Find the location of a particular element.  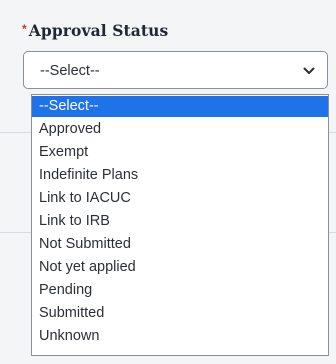

option-approved: Approved is located at coordinates (180, 129).